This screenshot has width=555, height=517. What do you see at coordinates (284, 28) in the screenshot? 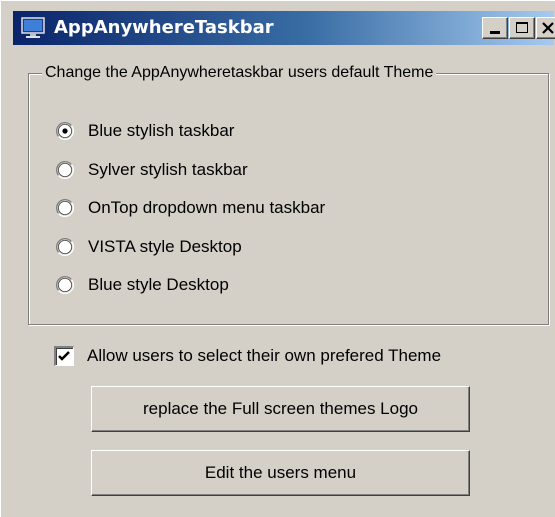
I see `title-bar: AppAnywhereTaskbar` at bounding box center [284, 28].